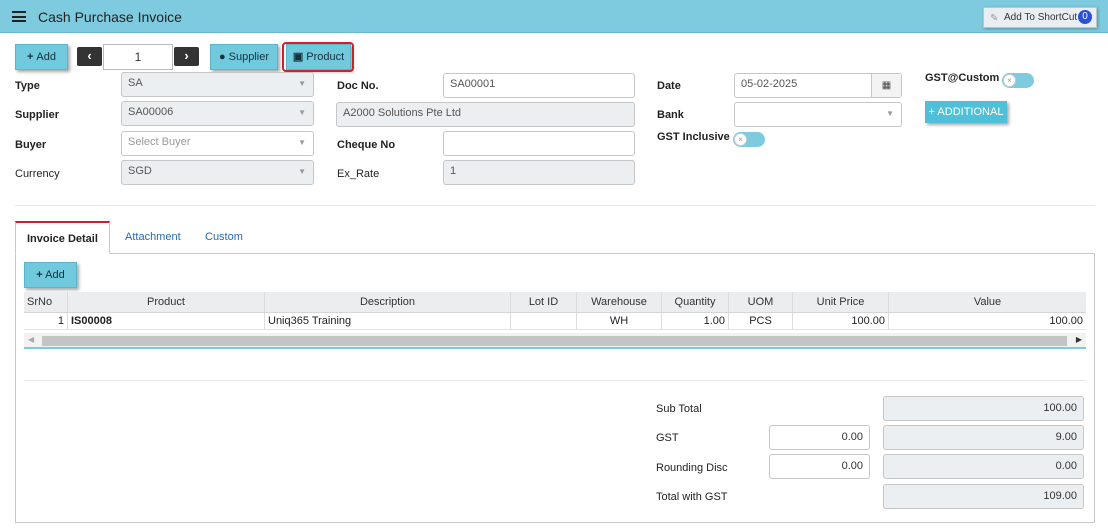 The image size is (1108, 528). I want to click on add-button: + Add, so click(41, 57).